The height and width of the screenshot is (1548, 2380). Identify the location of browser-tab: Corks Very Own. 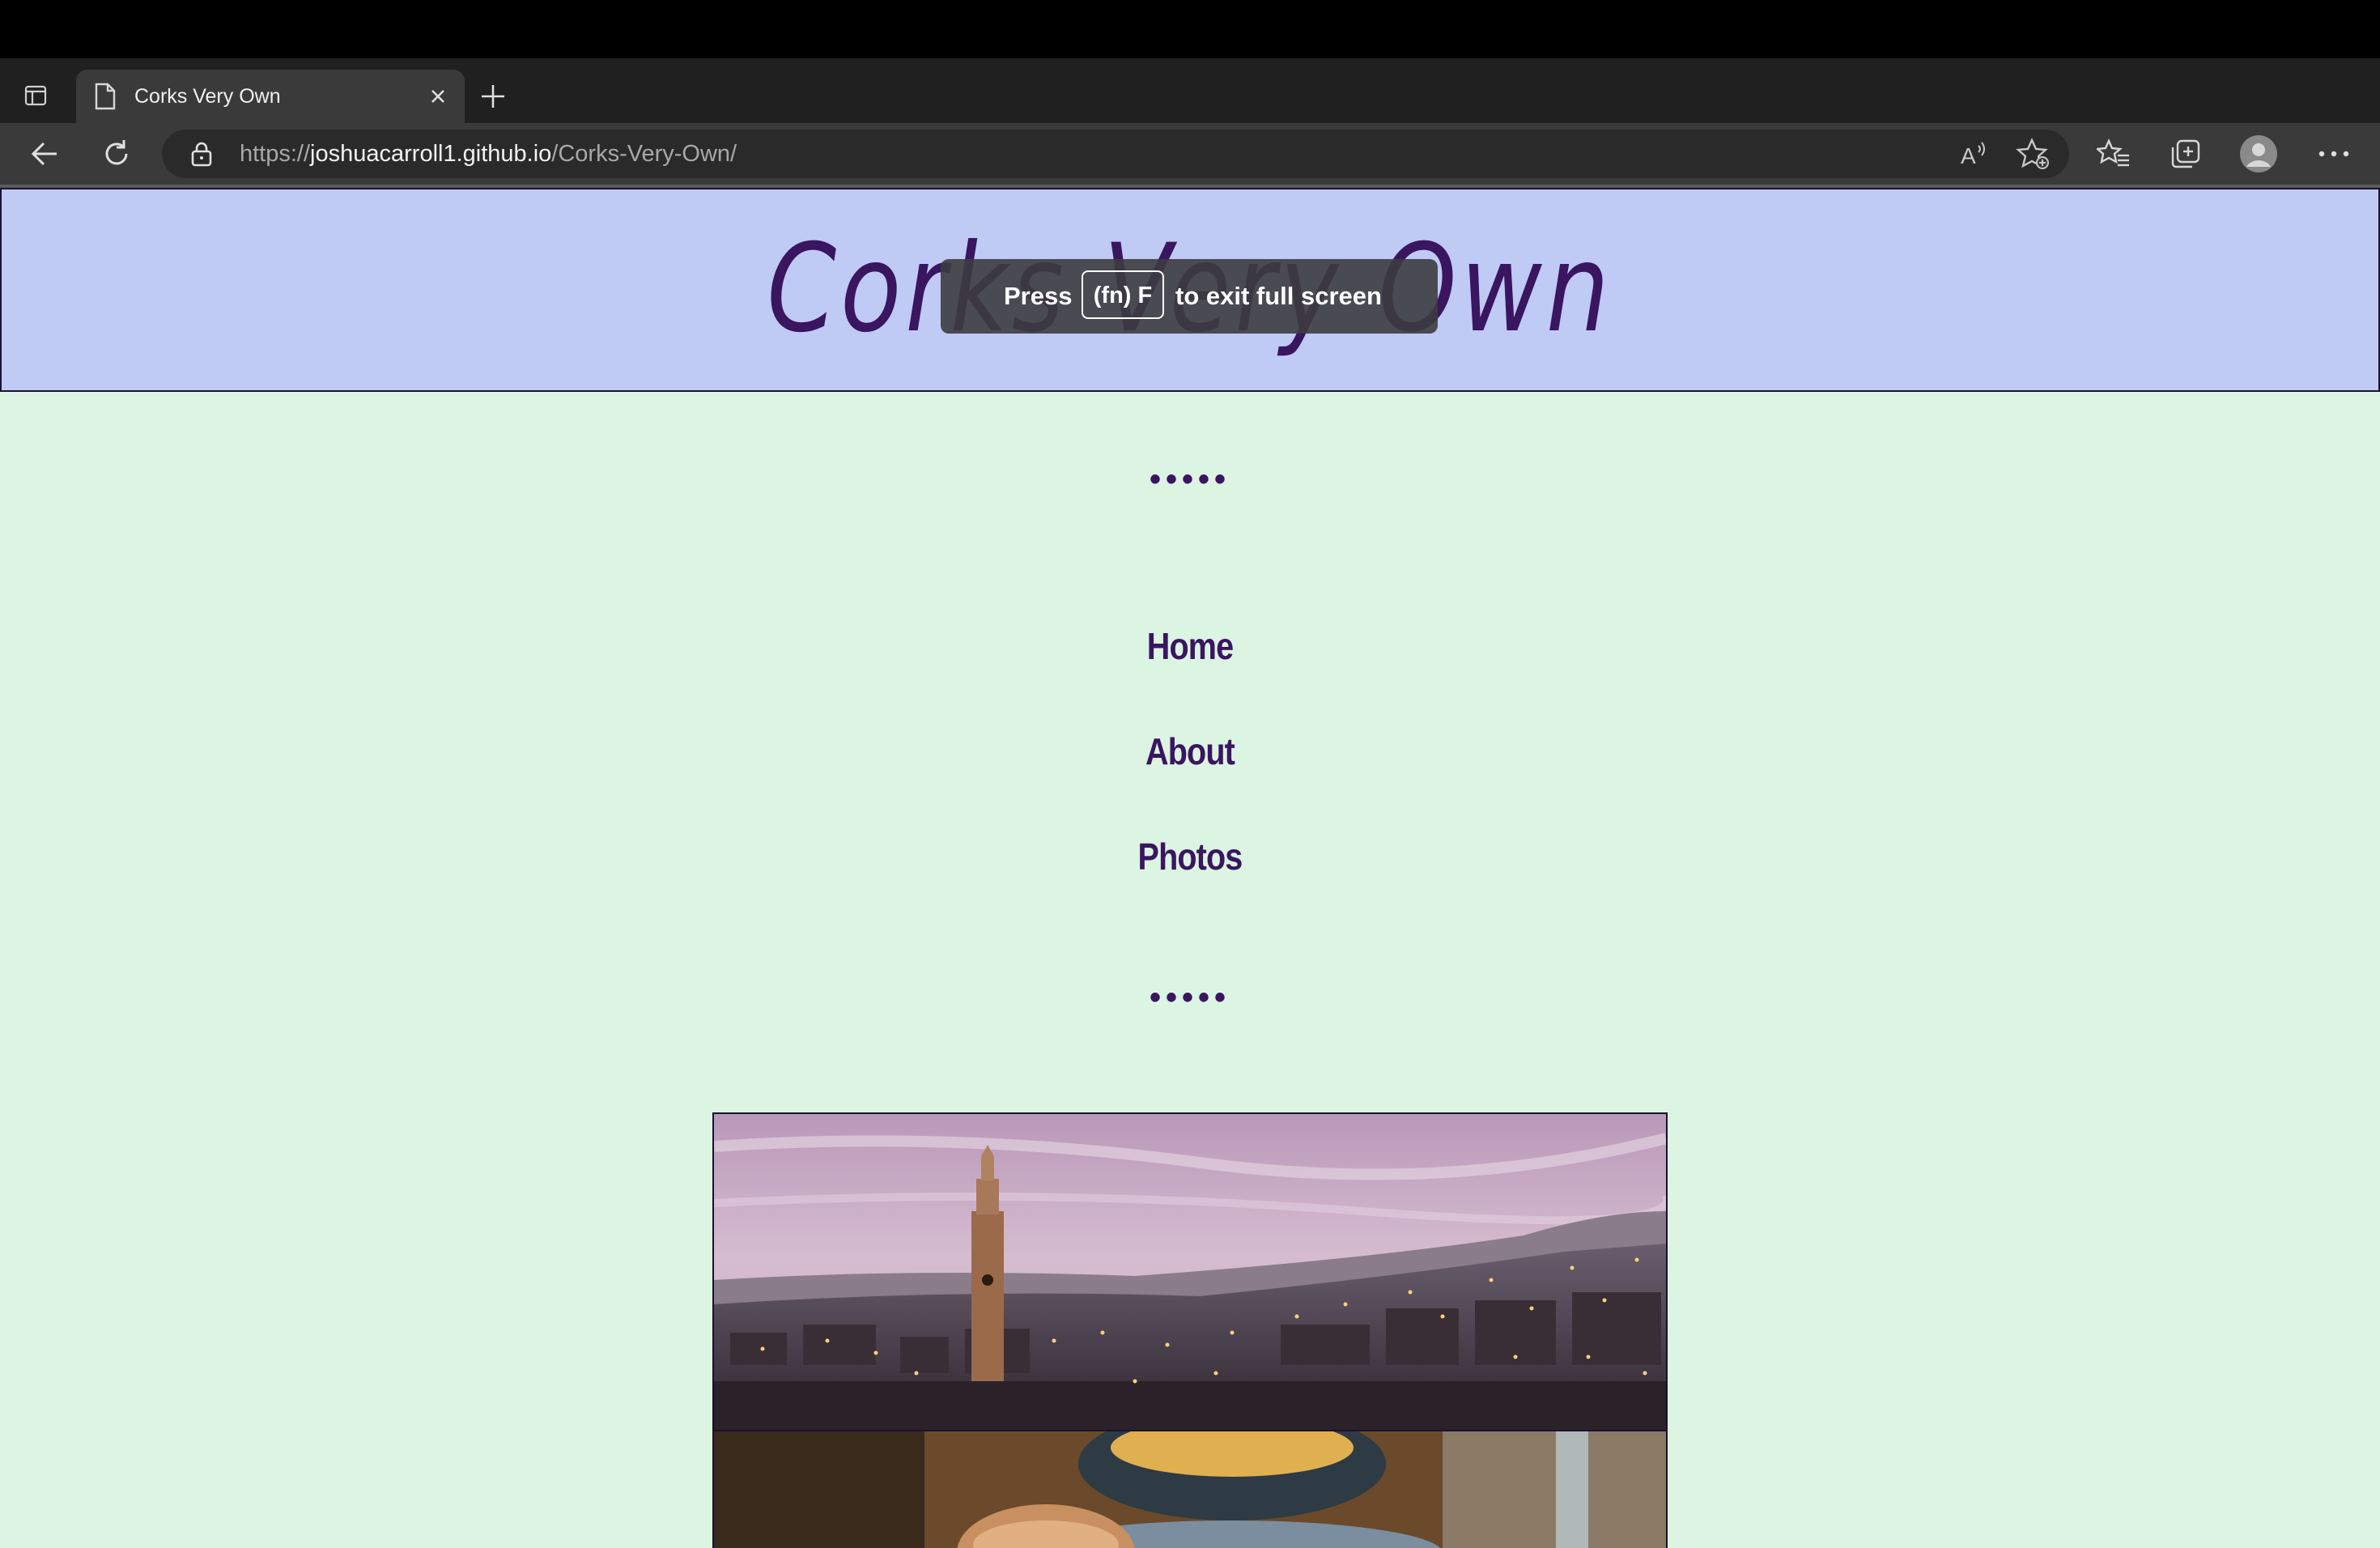
(271, 96).